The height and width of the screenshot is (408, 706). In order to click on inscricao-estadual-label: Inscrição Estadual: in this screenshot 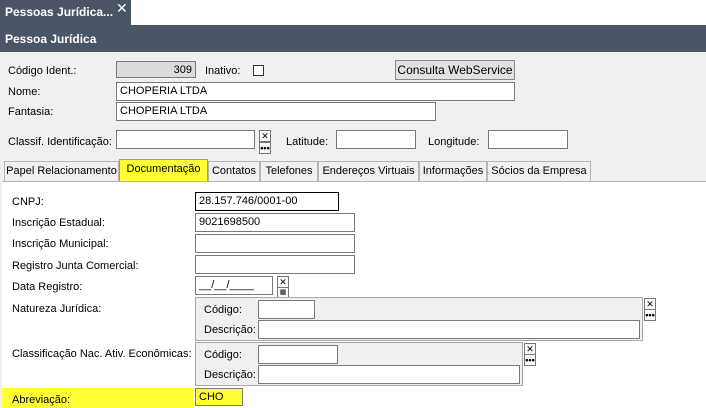, I will do `click(58, 223)`.